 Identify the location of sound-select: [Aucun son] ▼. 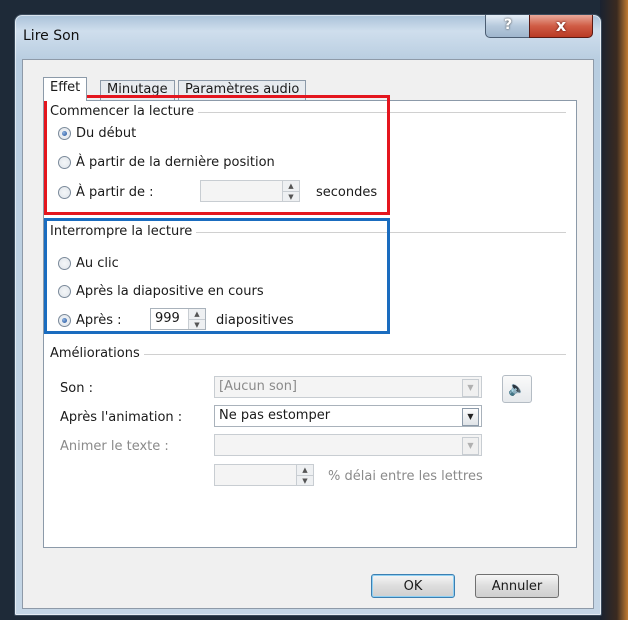
(348, 387).